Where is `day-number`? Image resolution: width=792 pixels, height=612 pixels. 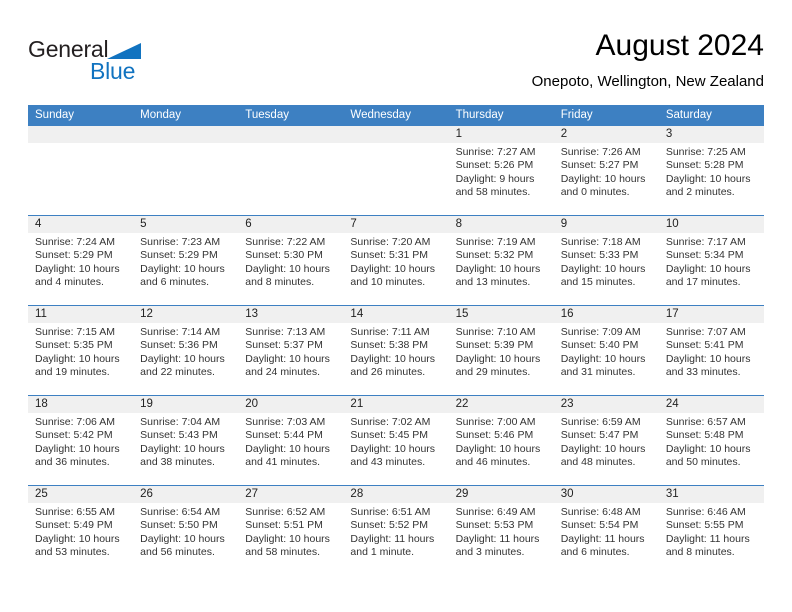
day-number is located at coordinates (291, 134).